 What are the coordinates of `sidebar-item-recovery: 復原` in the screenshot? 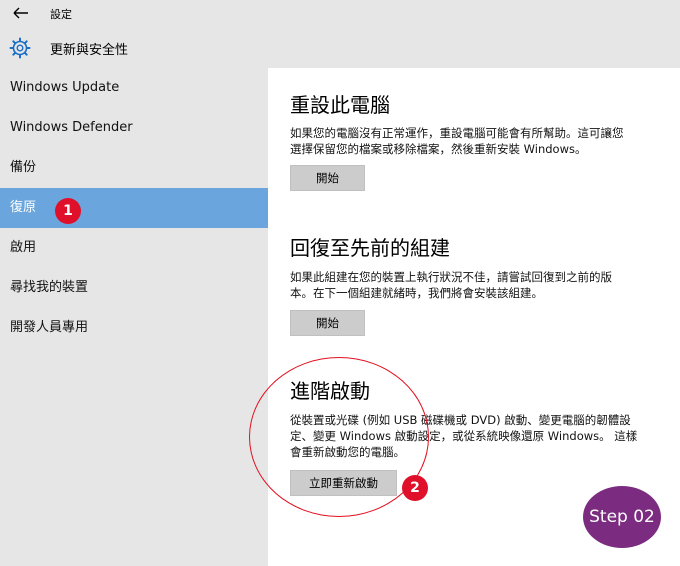 It's located at (134, 208).